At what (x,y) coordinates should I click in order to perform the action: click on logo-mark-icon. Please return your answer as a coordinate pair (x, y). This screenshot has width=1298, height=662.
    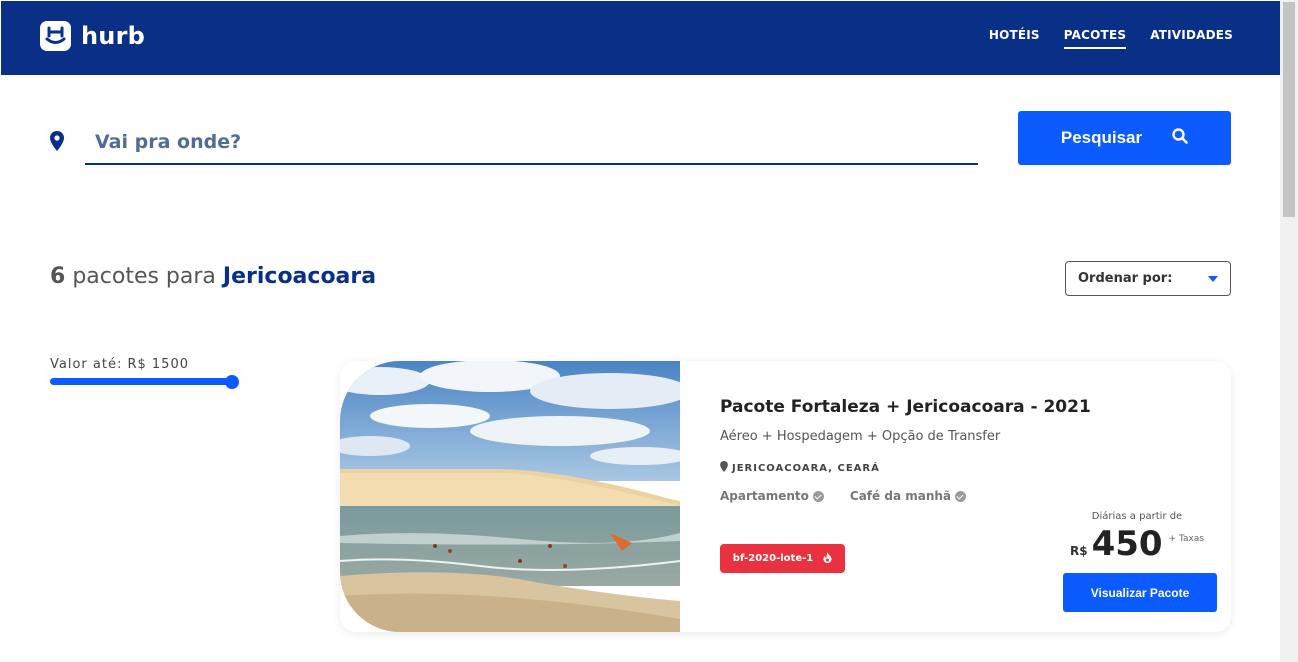
    Looking at the image, I should click on (55, 36).